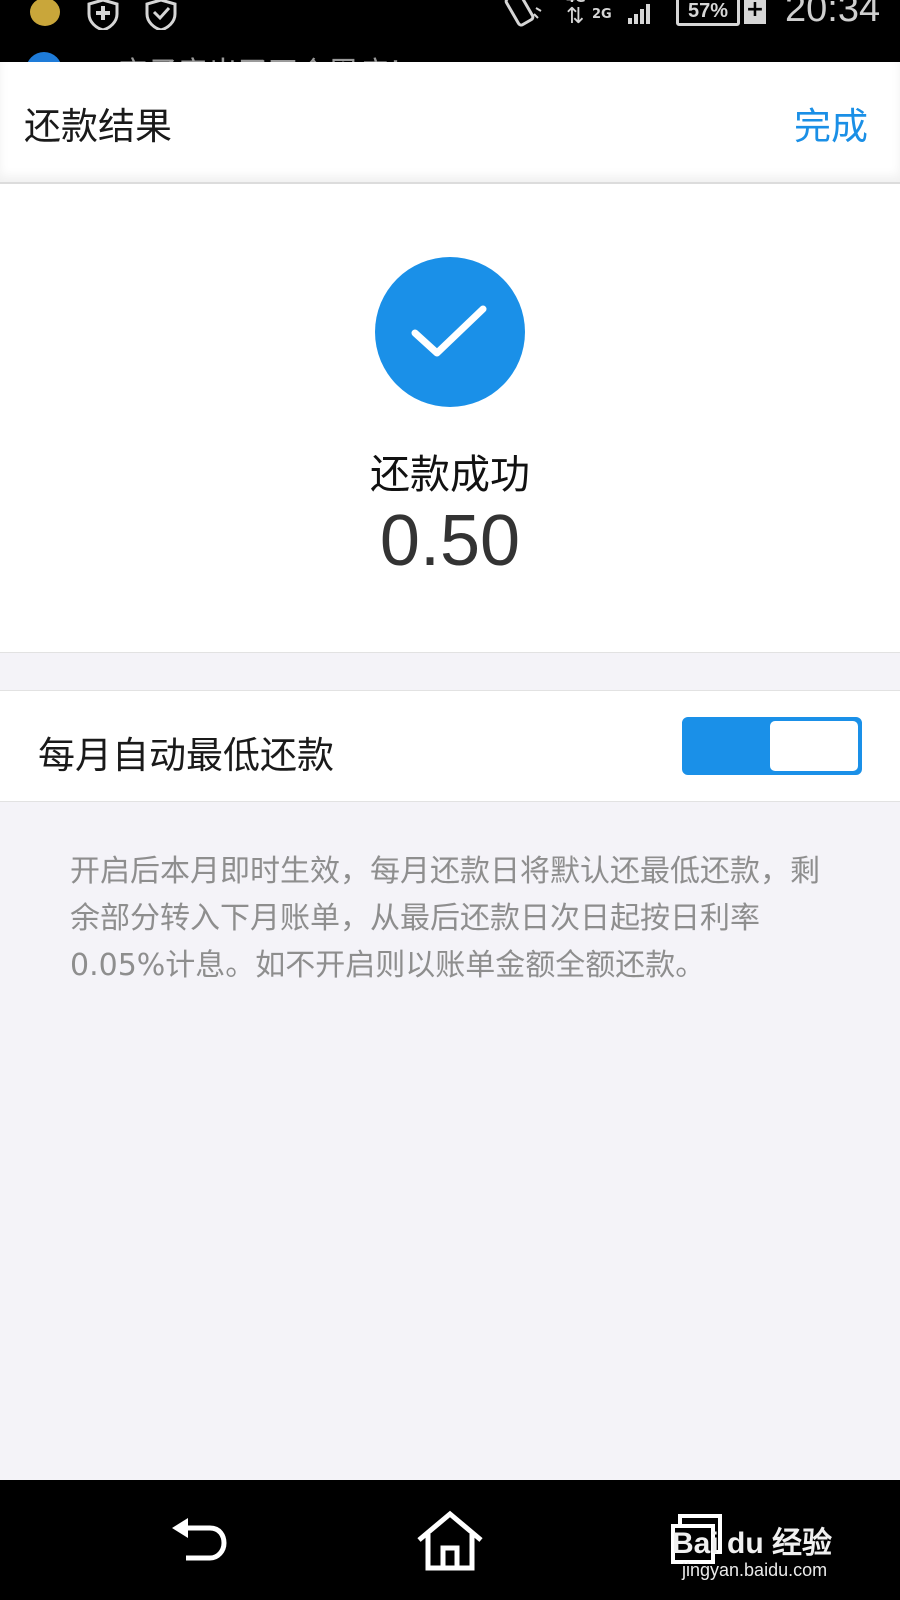 The width and height of the screenshot is (900, 1600). What do you see at coordinates (755, 12) in the screenshot?
I see `charging-icon: +` at bounding box center [755, 12].